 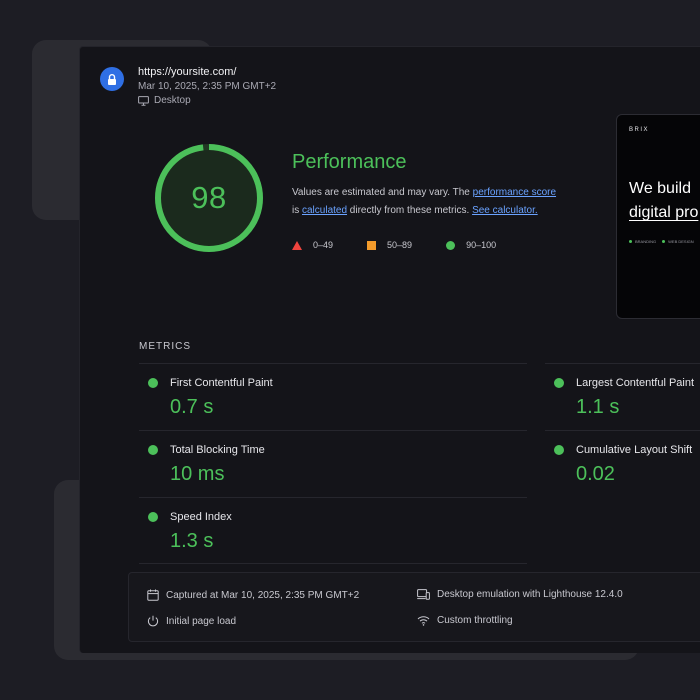 I want to click on metric-value: 1.1 s, so click(x=598, y=407).